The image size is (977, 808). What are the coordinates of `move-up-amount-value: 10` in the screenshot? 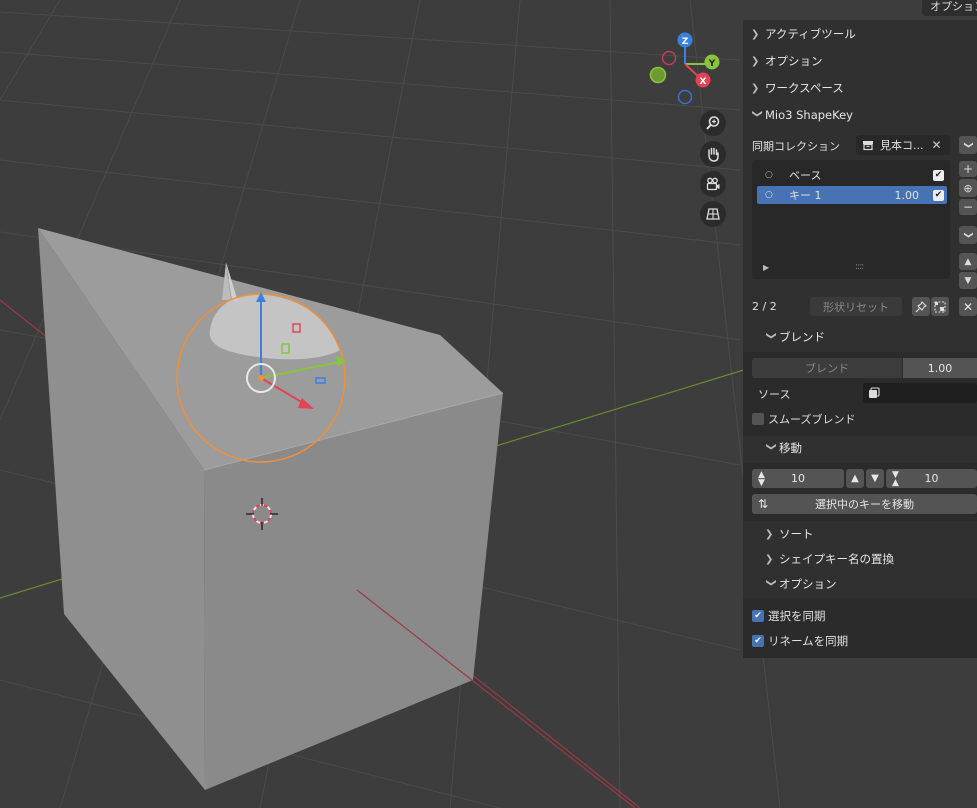 It's located at (798, 478).